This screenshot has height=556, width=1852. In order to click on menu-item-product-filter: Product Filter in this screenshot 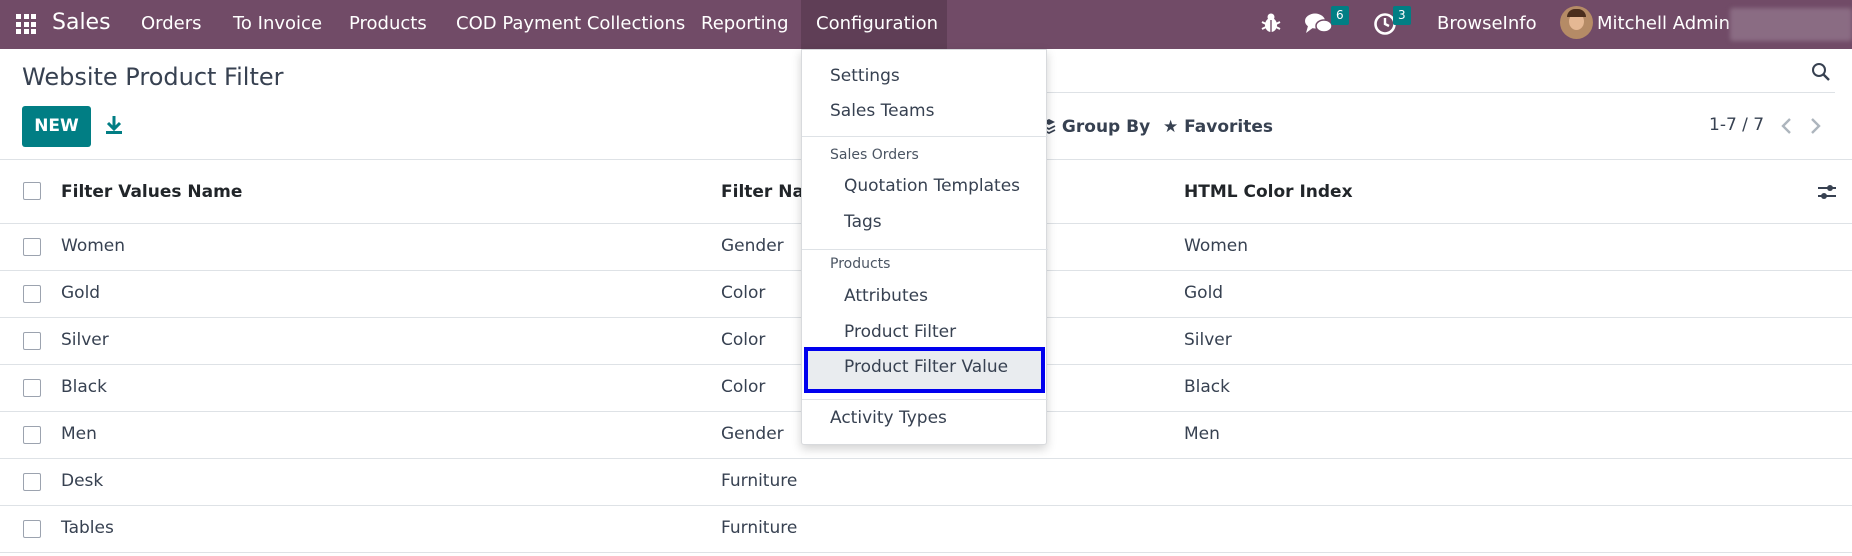, I will do `click(900, 332)`.